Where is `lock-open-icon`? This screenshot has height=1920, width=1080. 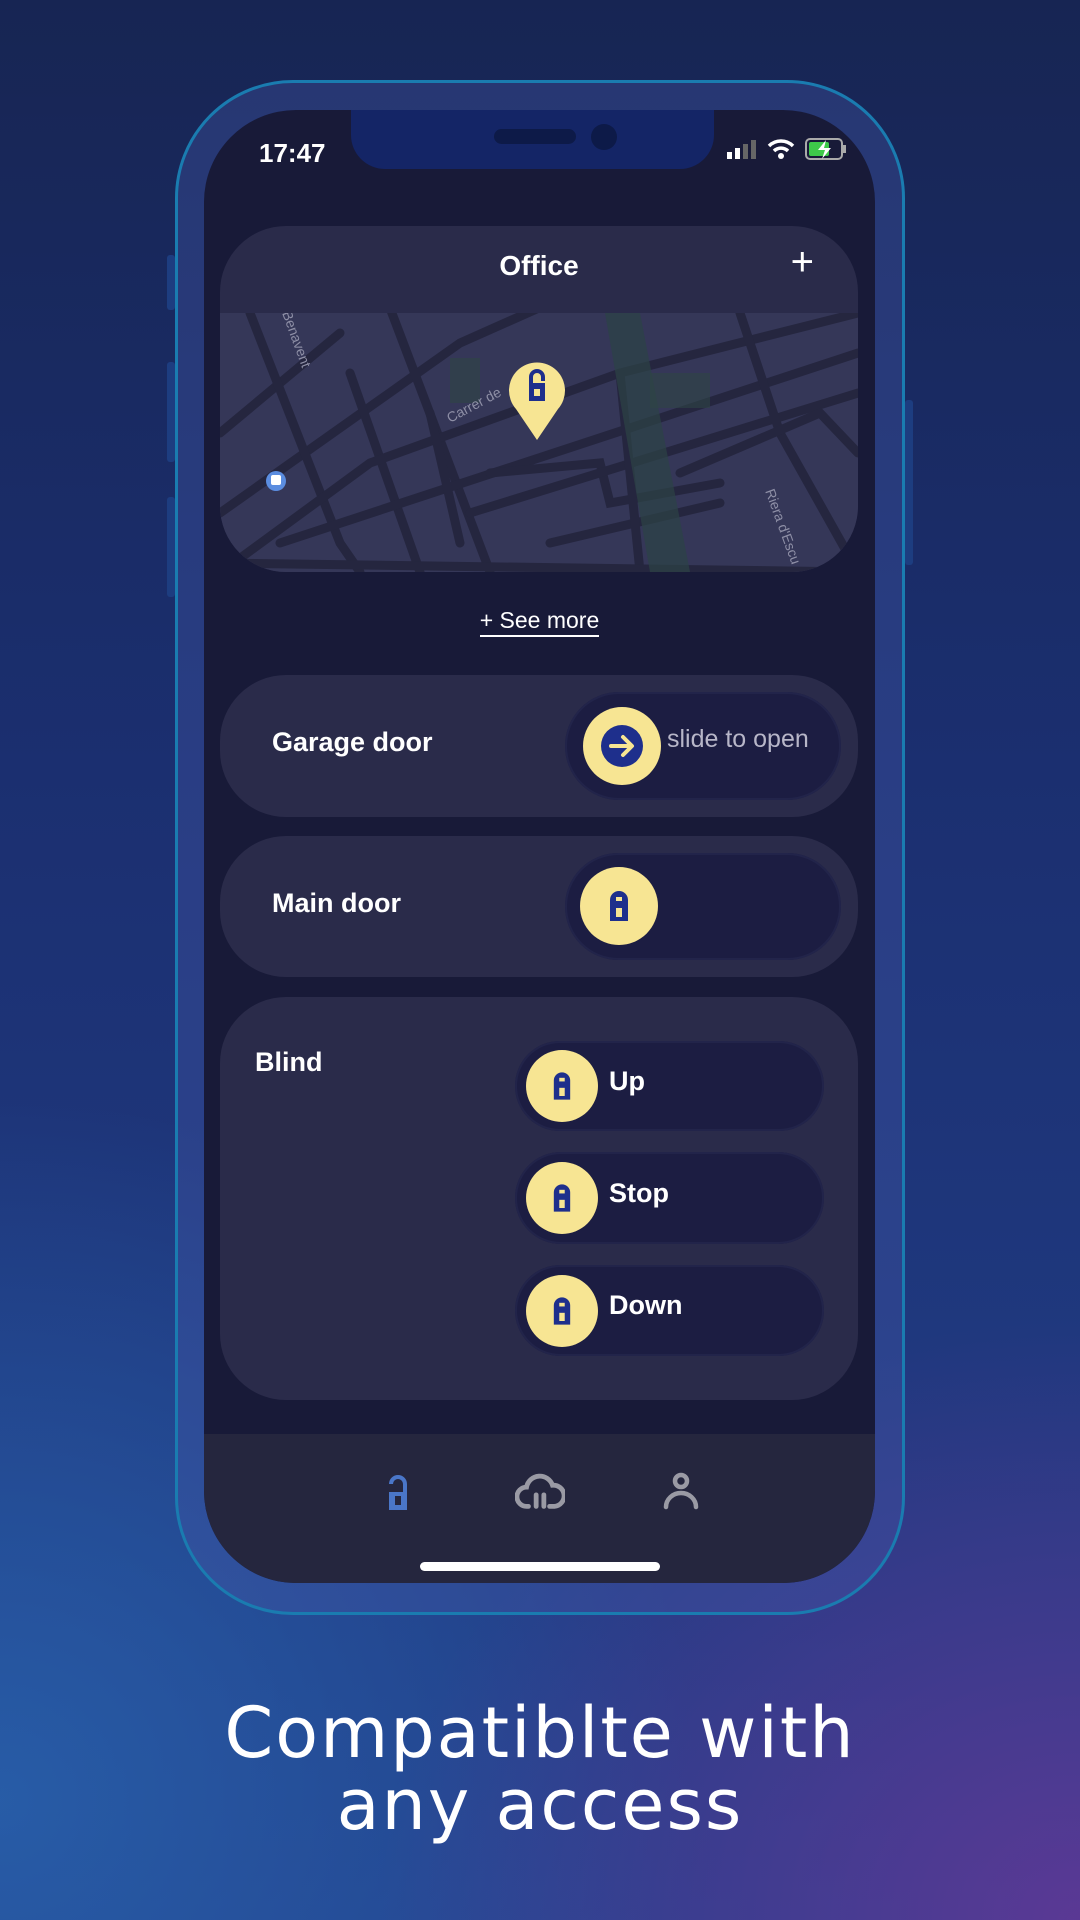
lock-open-icon is located at coordinates (398, 1492).